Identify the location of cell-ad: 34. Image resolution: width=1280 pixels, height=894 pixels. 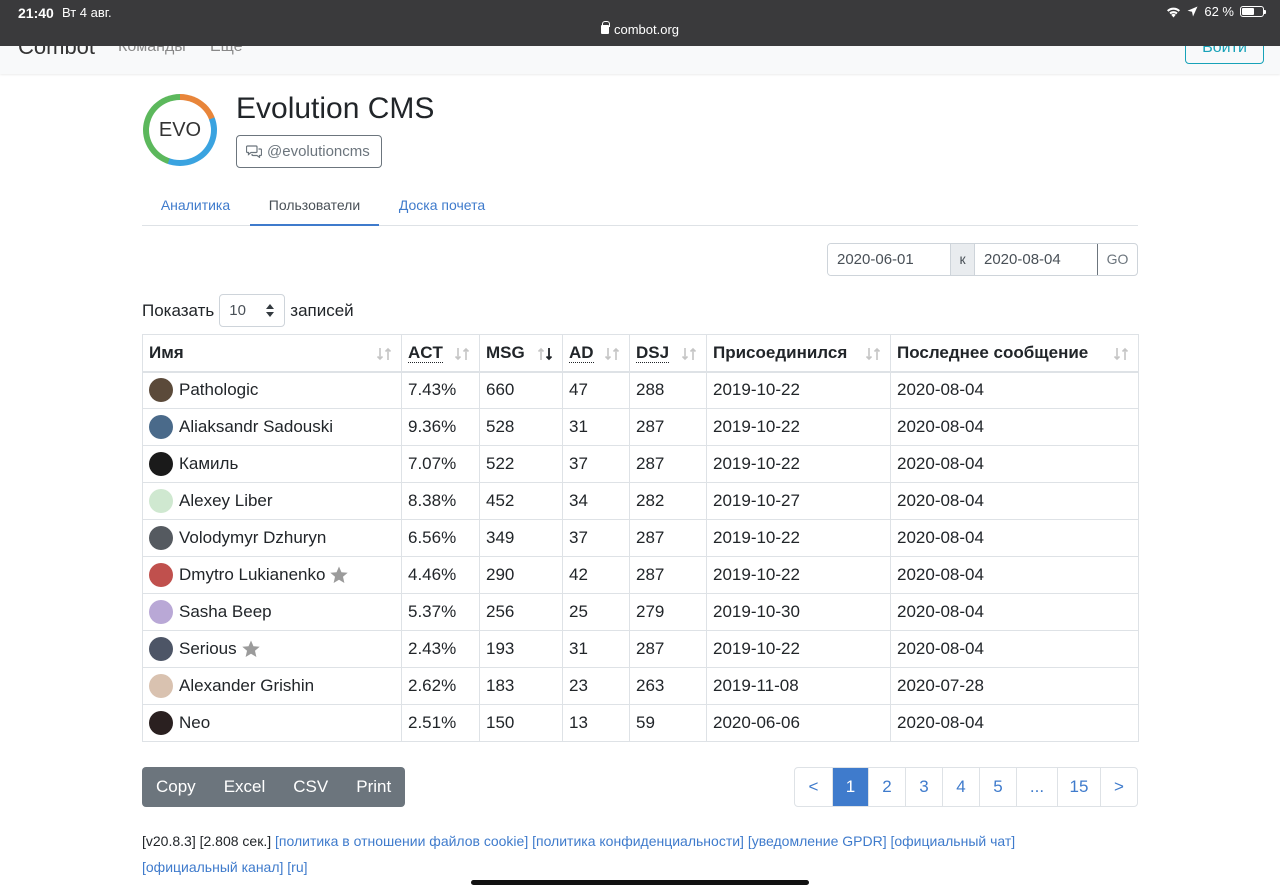
(596, 501).